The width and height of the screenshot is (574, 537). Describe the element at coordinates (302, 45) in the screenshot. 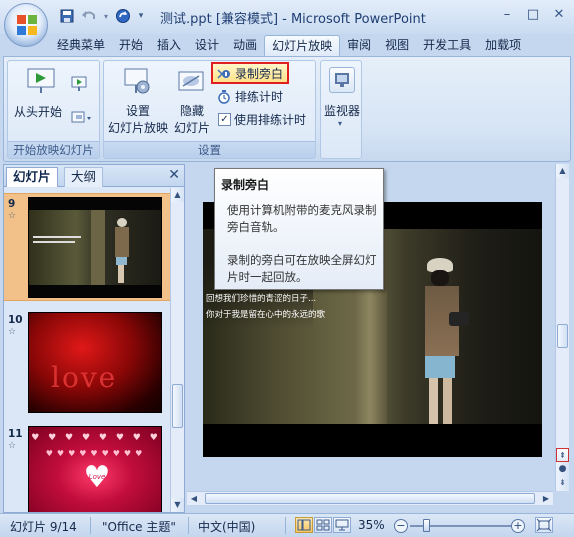

I see `tab-slide-show: 幻灯片放映` at that location.